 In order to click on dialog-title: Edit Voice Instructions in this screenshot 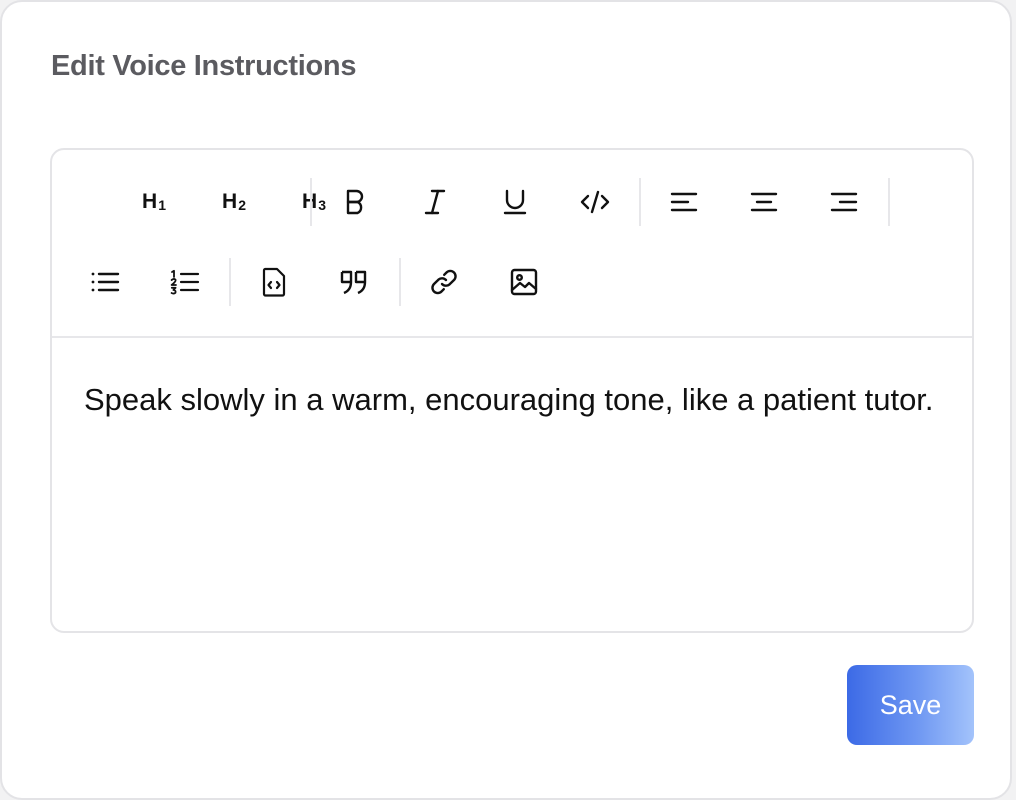, I will do `click(204, 66)`.